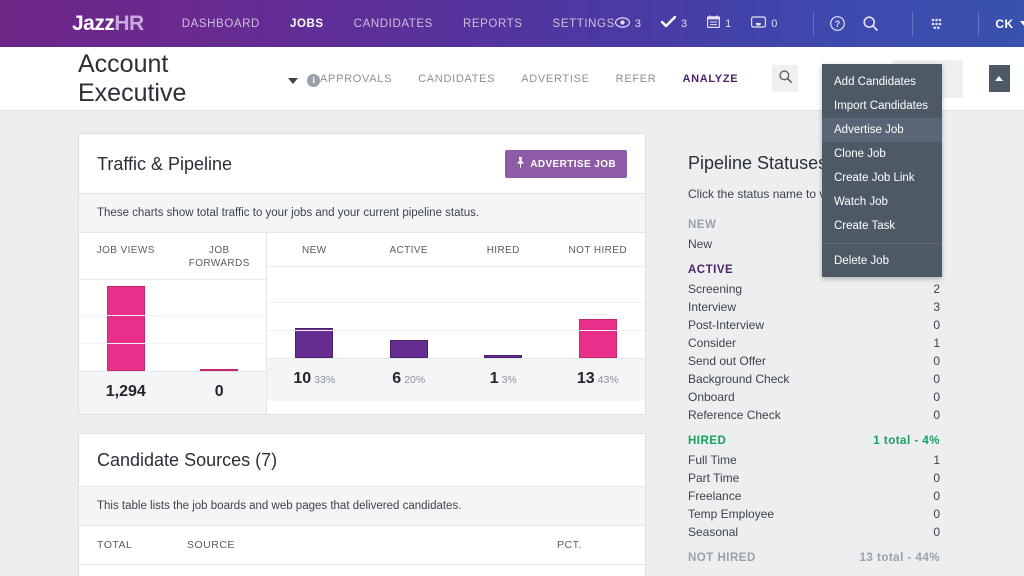 The height and width of the screenshot is (576, 1024). Describe the element at coordinates (503, 312) in the screenshot. I see `bar-cell-hired` at that location.